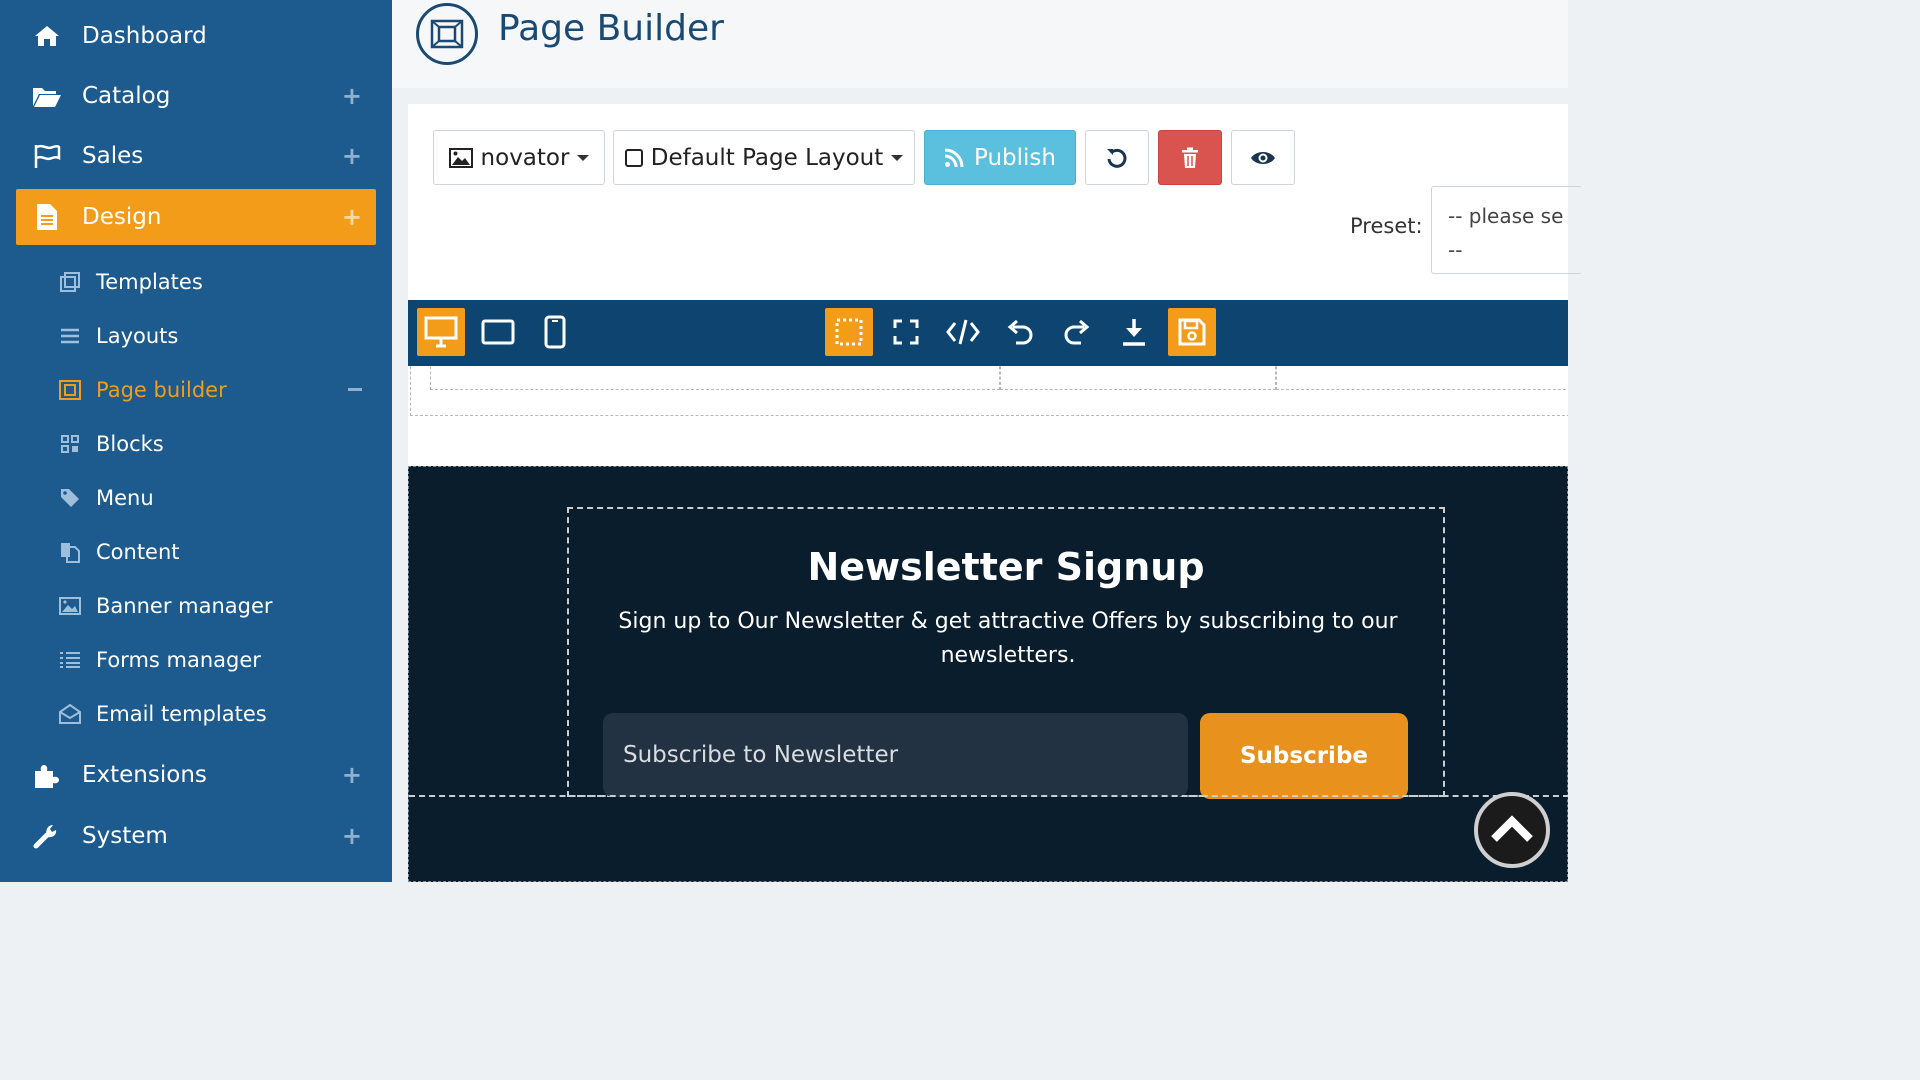 The height and width of the screenshot is (1080, 1920). I want to click on sidebar-item-system: System +, so click(196, 836).